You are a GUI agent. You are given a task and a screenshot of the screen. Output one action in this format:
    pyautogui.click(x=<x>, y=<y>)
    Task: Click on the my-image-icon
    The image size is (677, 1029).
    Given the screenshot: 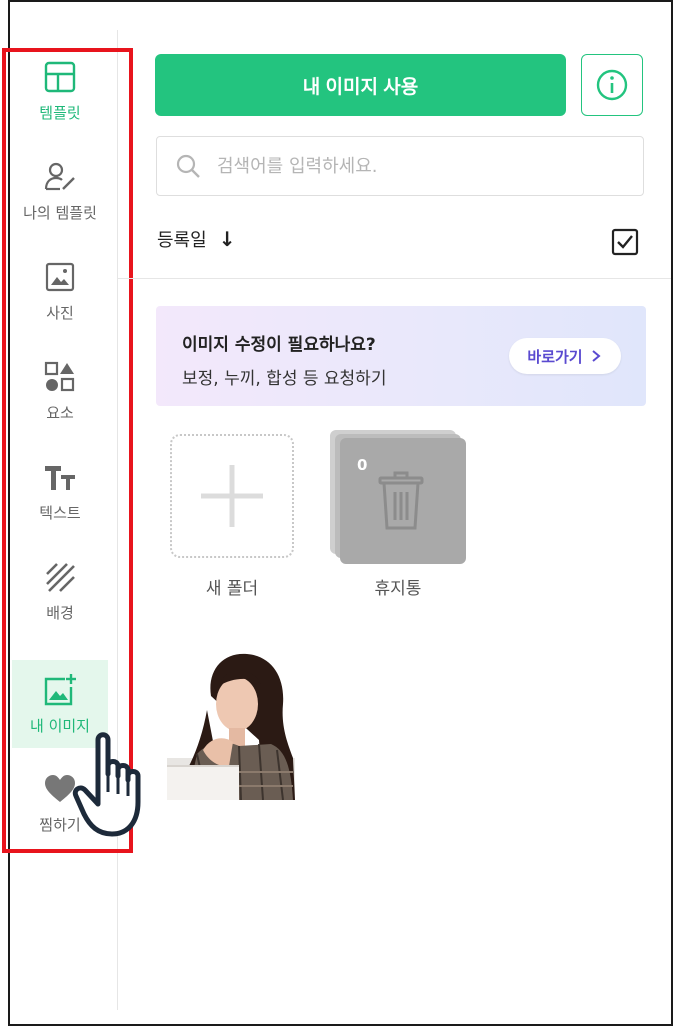 What is the action you would take?
    pyautogui.click(x=60, y=690)
    